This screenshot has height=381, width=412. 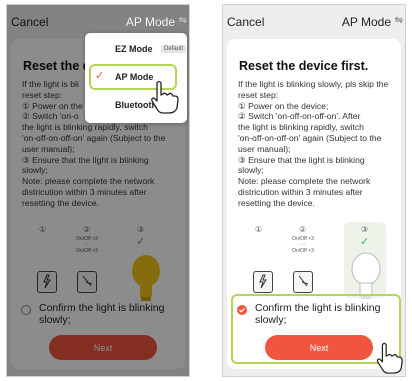 What do you see at coordinates (304, 66) in the screenshot?
I see `page-title: Reset the device first.` at bounding box center [304, 66].